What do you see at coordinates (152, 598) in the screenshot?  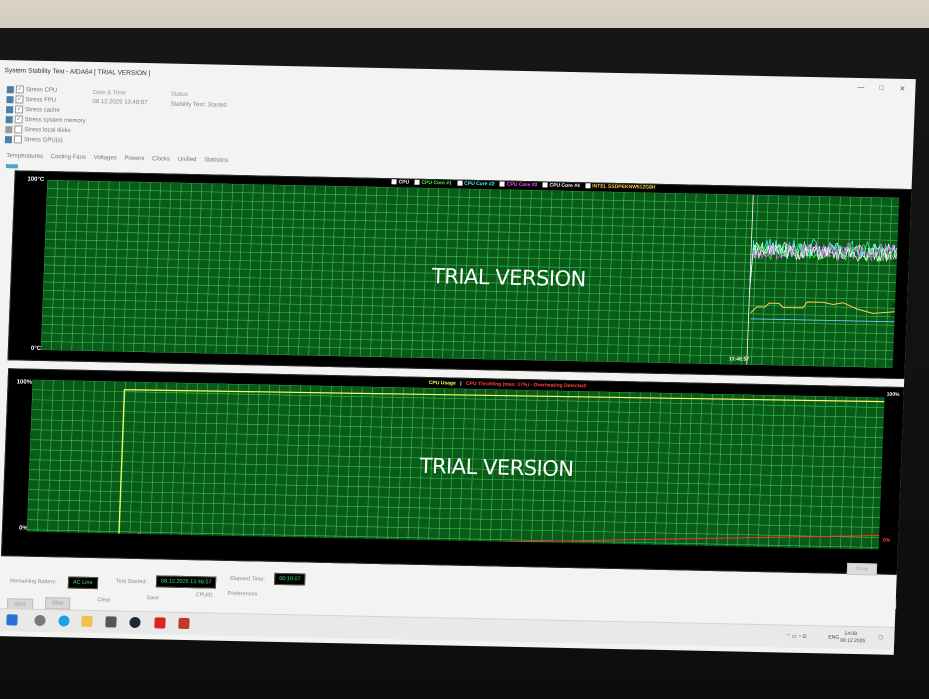 I see `save-button: Save` at bounding box center [152, 598].